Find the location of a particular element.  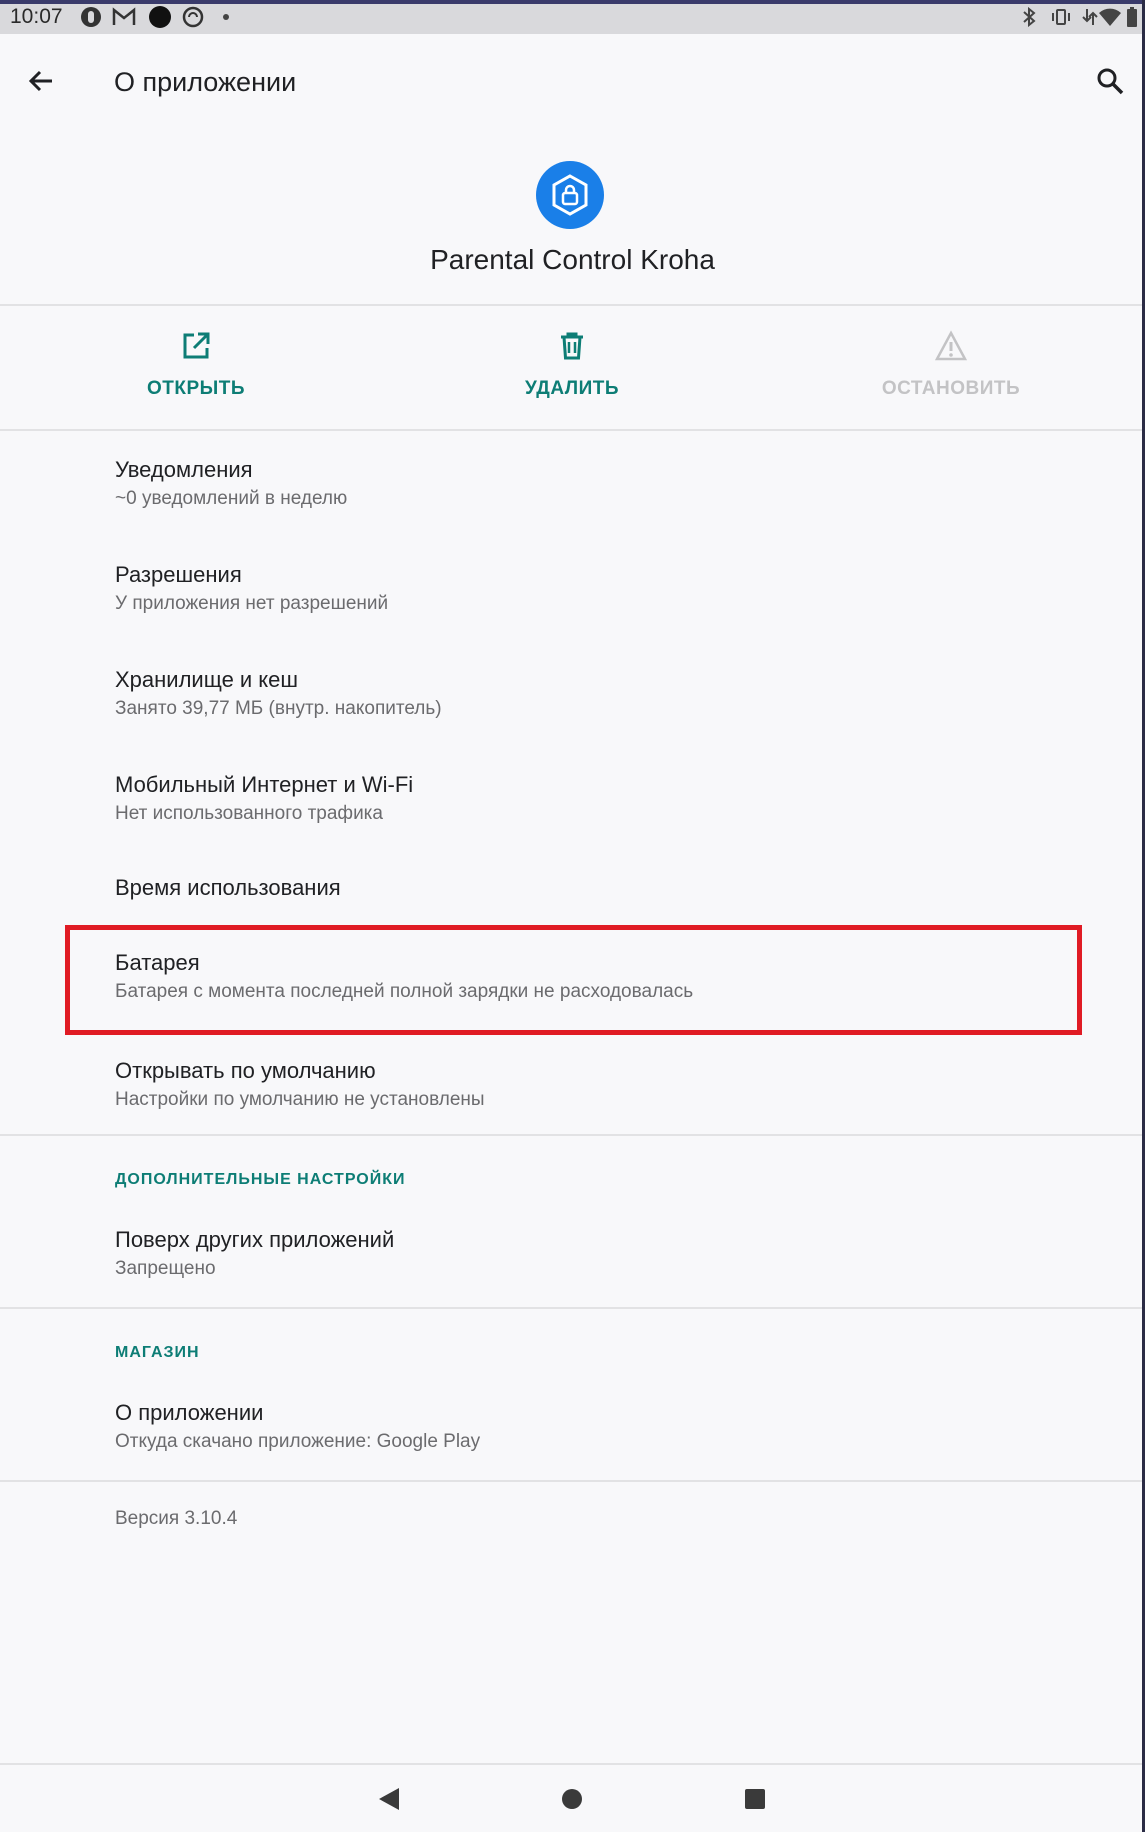

alarm-notification-icon is located at coordinates (91, 17).